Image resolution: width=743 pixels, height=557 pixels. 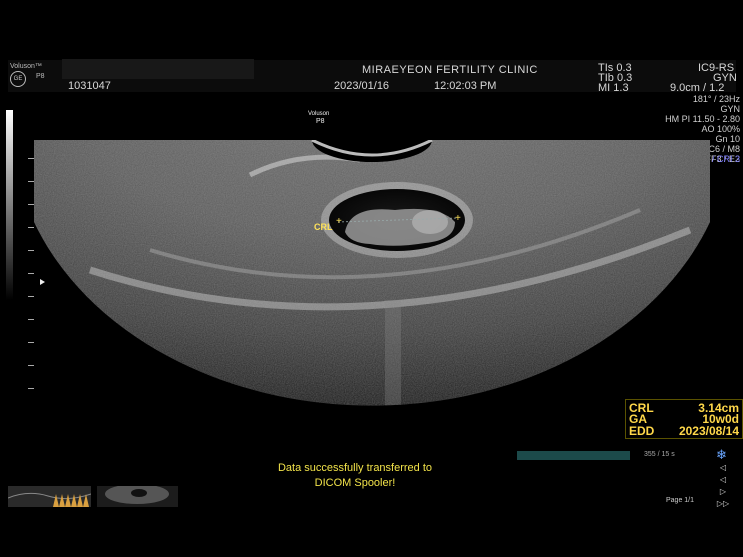 I want to click on probe-brand-overlay: Voluson, so click(x=319, y=114).